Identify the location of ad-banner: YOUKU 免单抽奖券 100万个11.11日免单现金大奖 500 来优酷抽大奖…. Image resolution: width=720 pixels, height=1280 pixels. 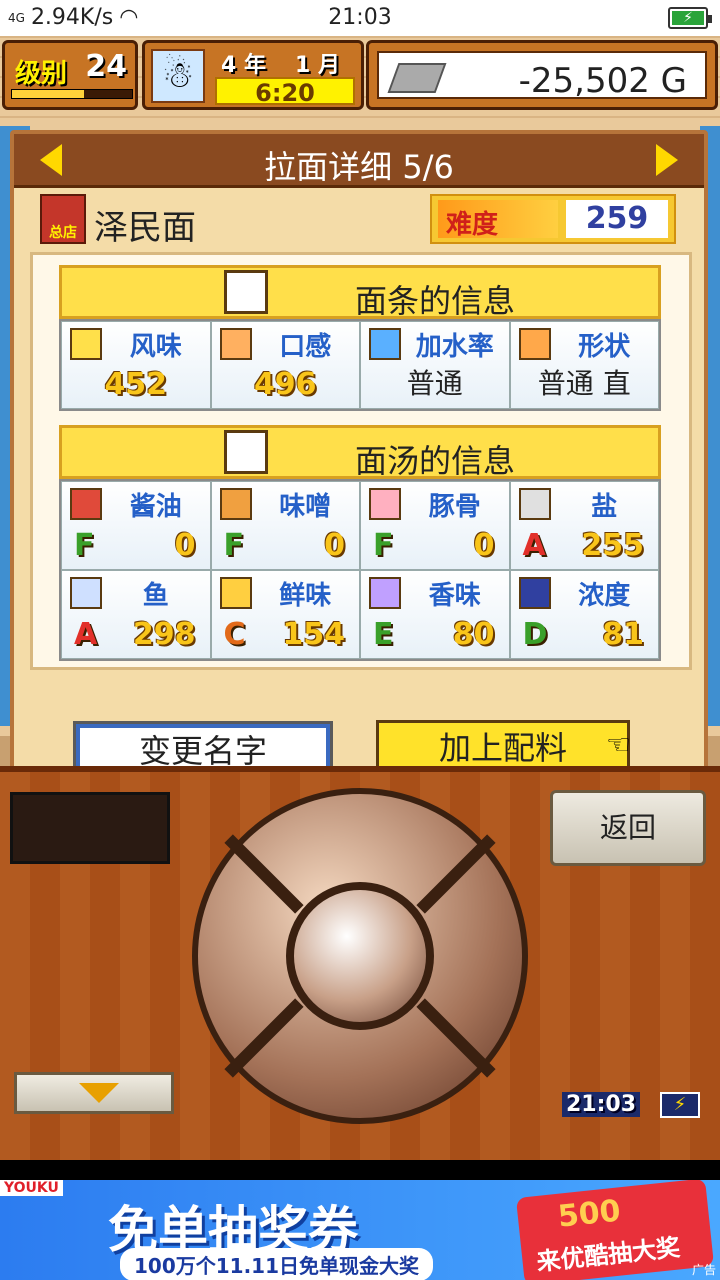
(360, 1230).